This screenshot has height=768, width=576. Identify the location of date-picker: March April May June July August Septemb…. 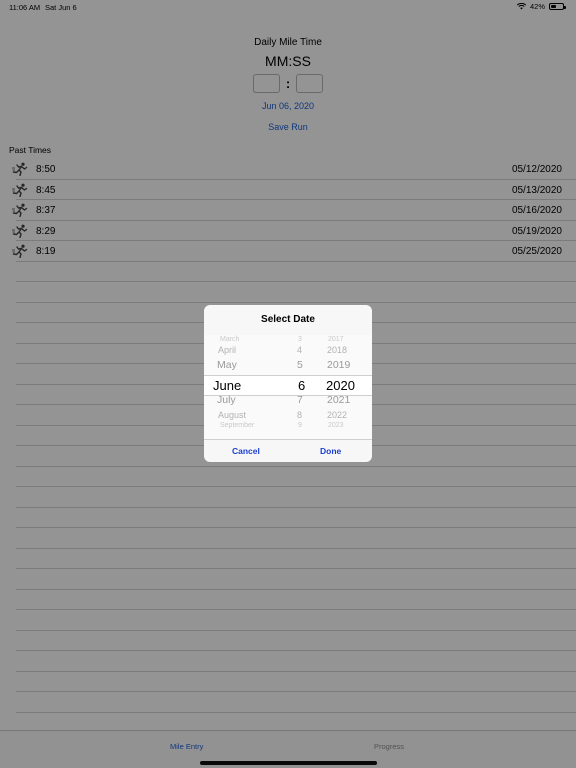
(288, 387).